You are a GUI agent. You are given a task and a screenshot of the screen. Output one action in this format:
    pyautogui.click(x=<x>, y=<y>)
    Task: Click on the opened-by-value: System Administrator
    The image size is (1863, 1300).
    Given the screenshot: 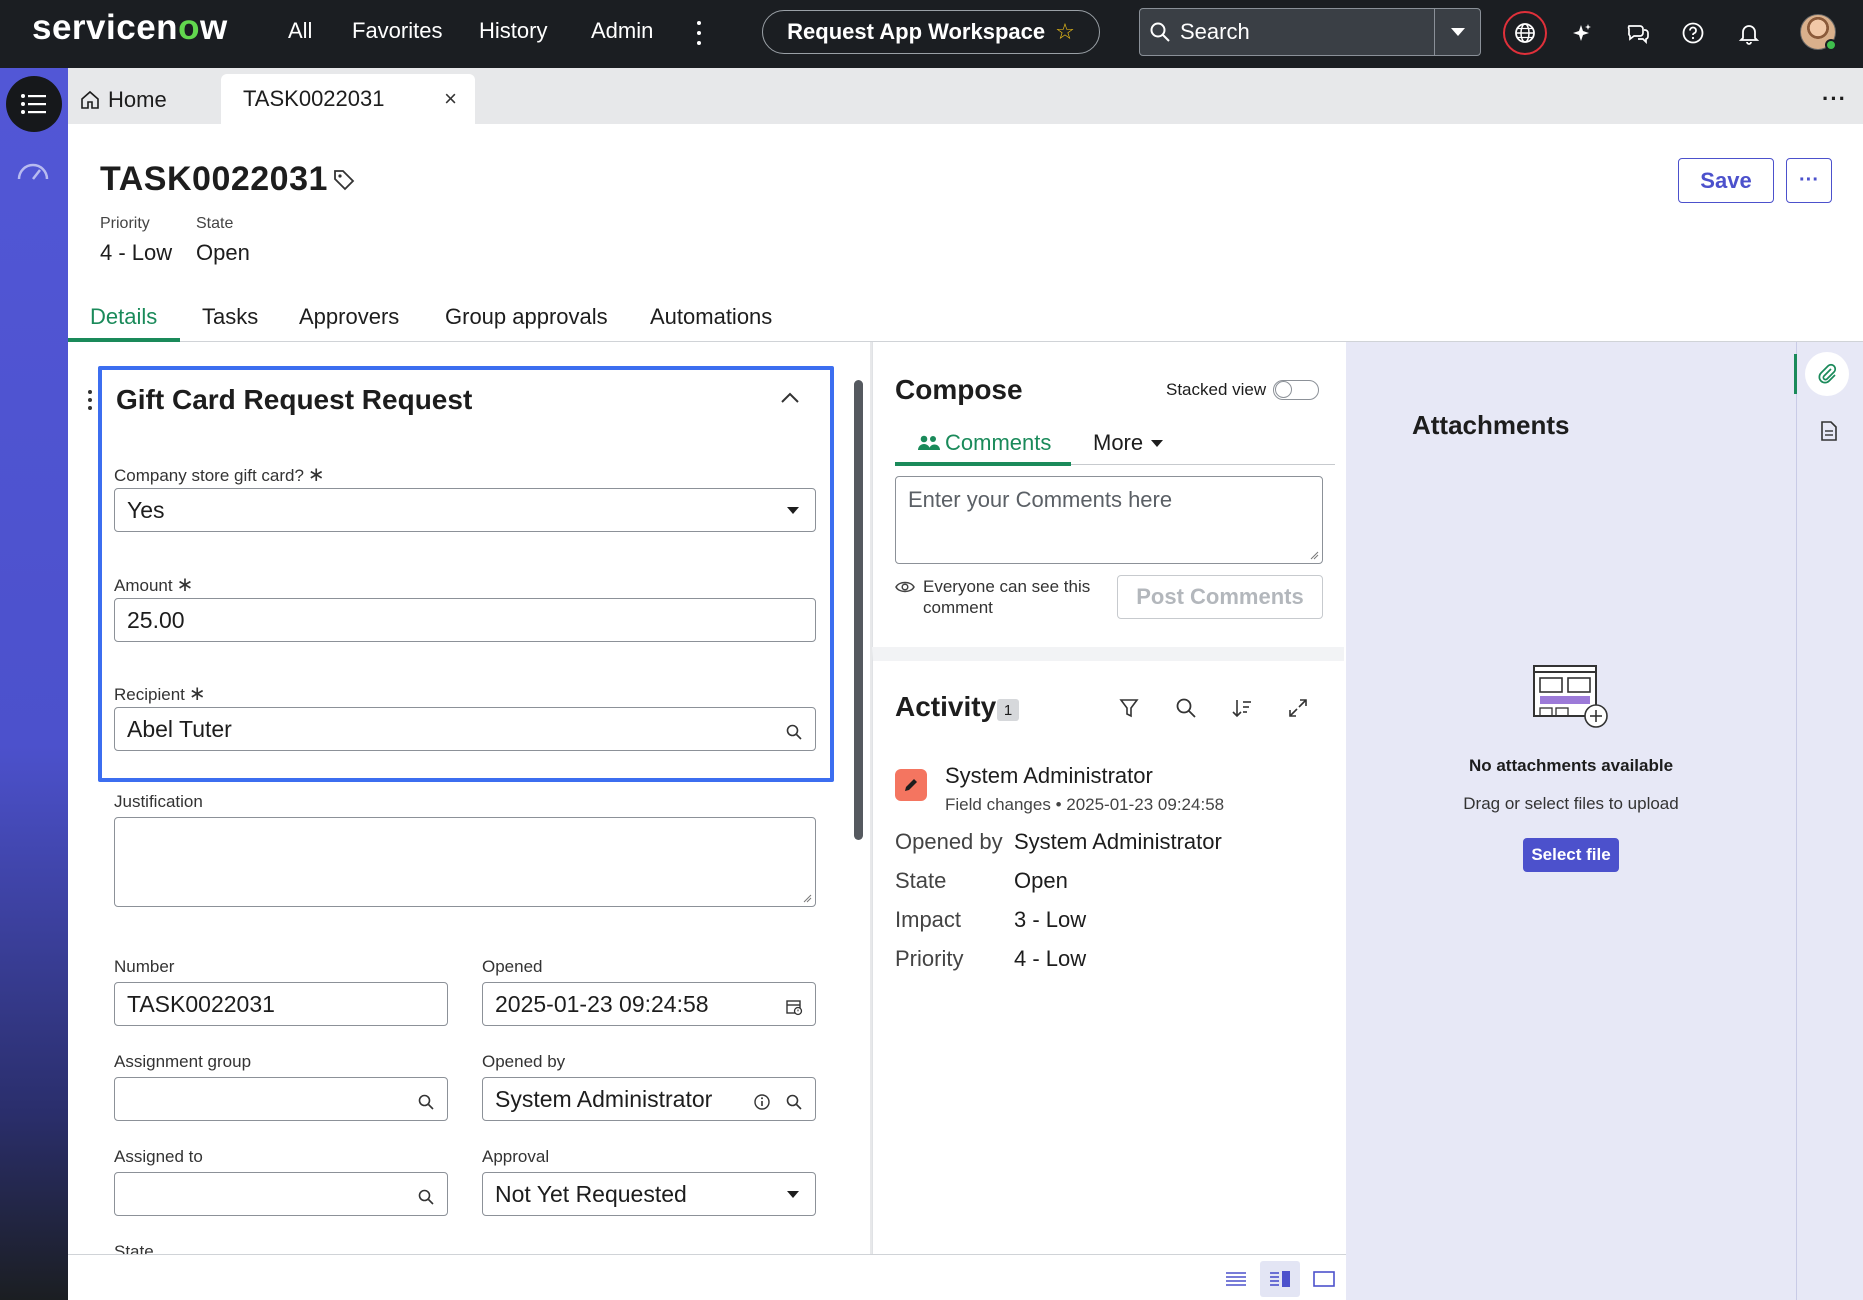 What is the action you would take?
    pyautogui.click(x=604, y=1098)
    